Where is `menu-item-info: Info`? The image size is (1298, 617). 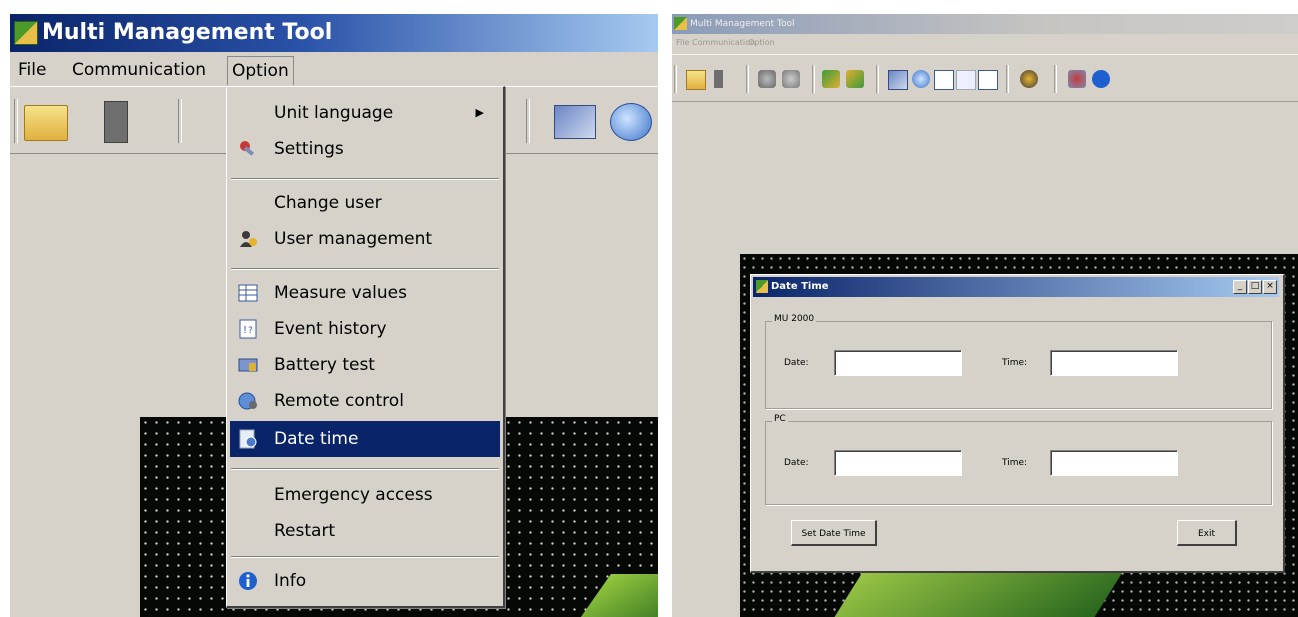 menu-item-info: Info is located at coordinates (365, 581).